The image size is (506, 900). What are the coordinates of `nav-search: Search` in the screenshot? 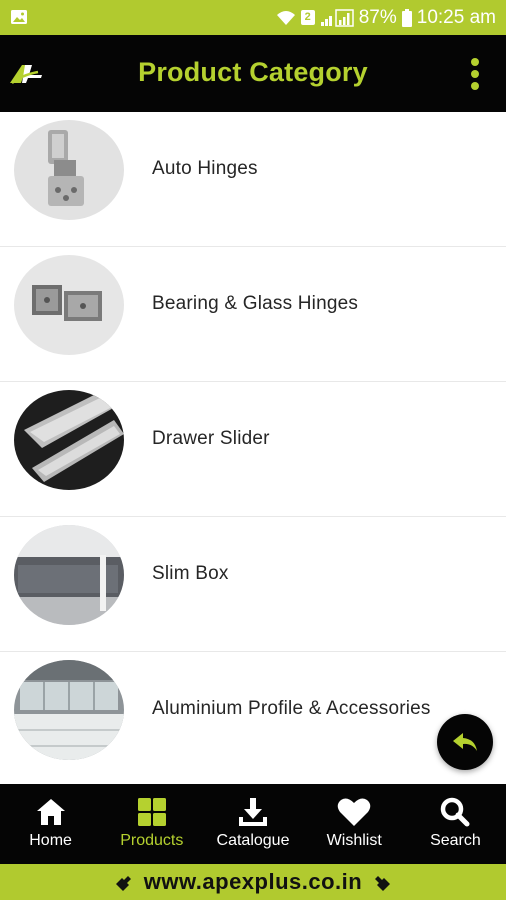 It's located at (455, 824).